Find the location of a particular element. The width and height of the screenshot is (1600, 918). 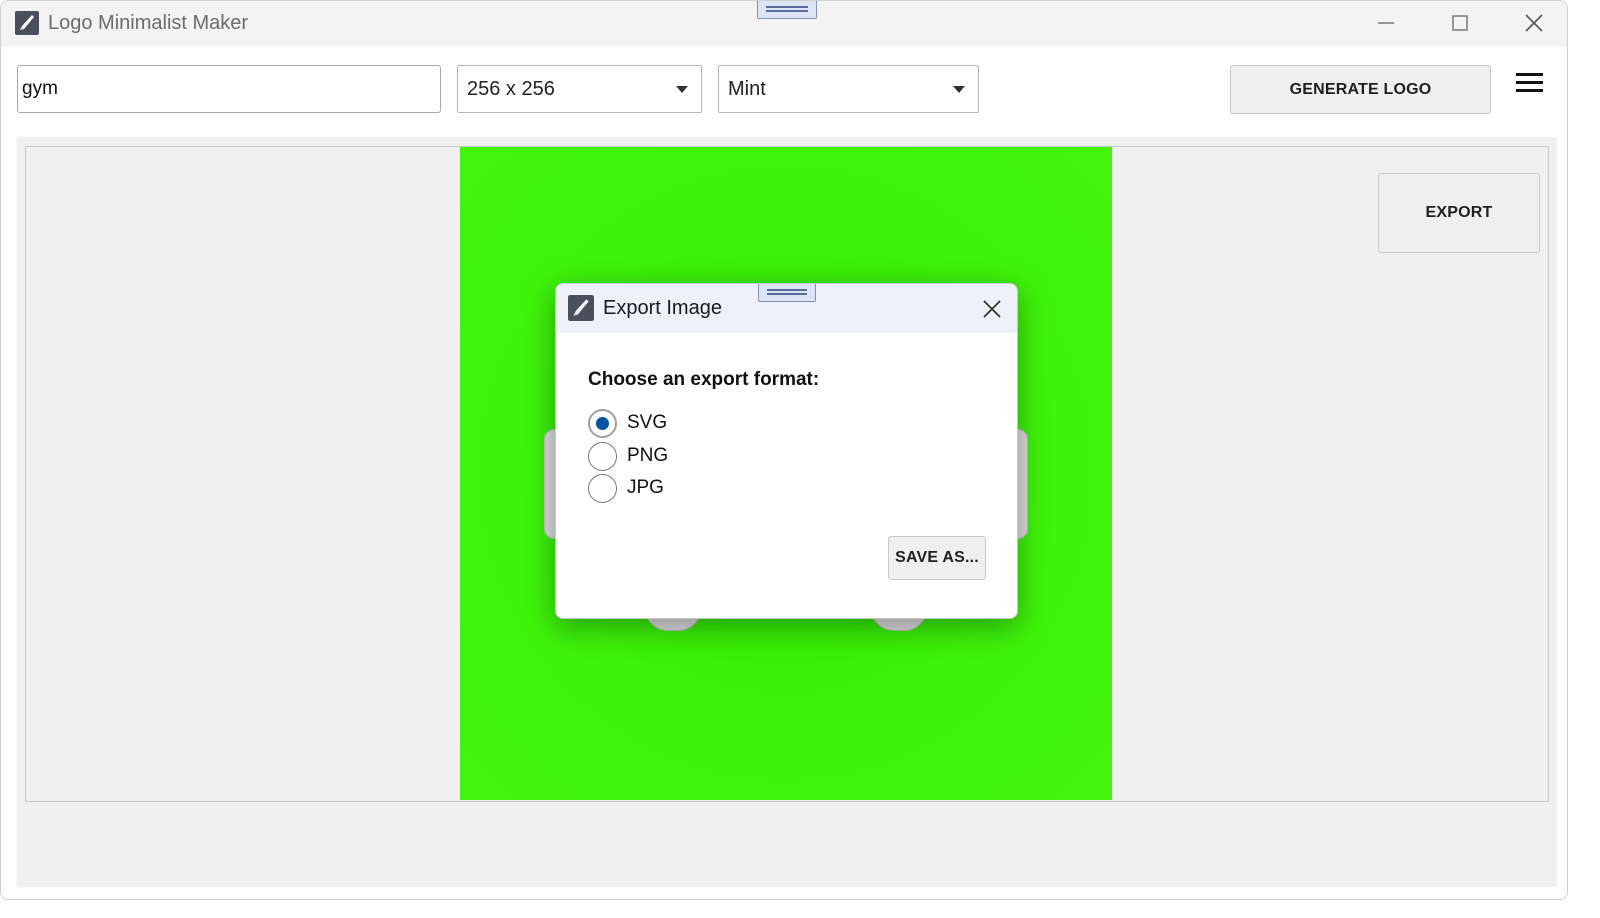

maximize-icon is located at coordinates (1460, 23).